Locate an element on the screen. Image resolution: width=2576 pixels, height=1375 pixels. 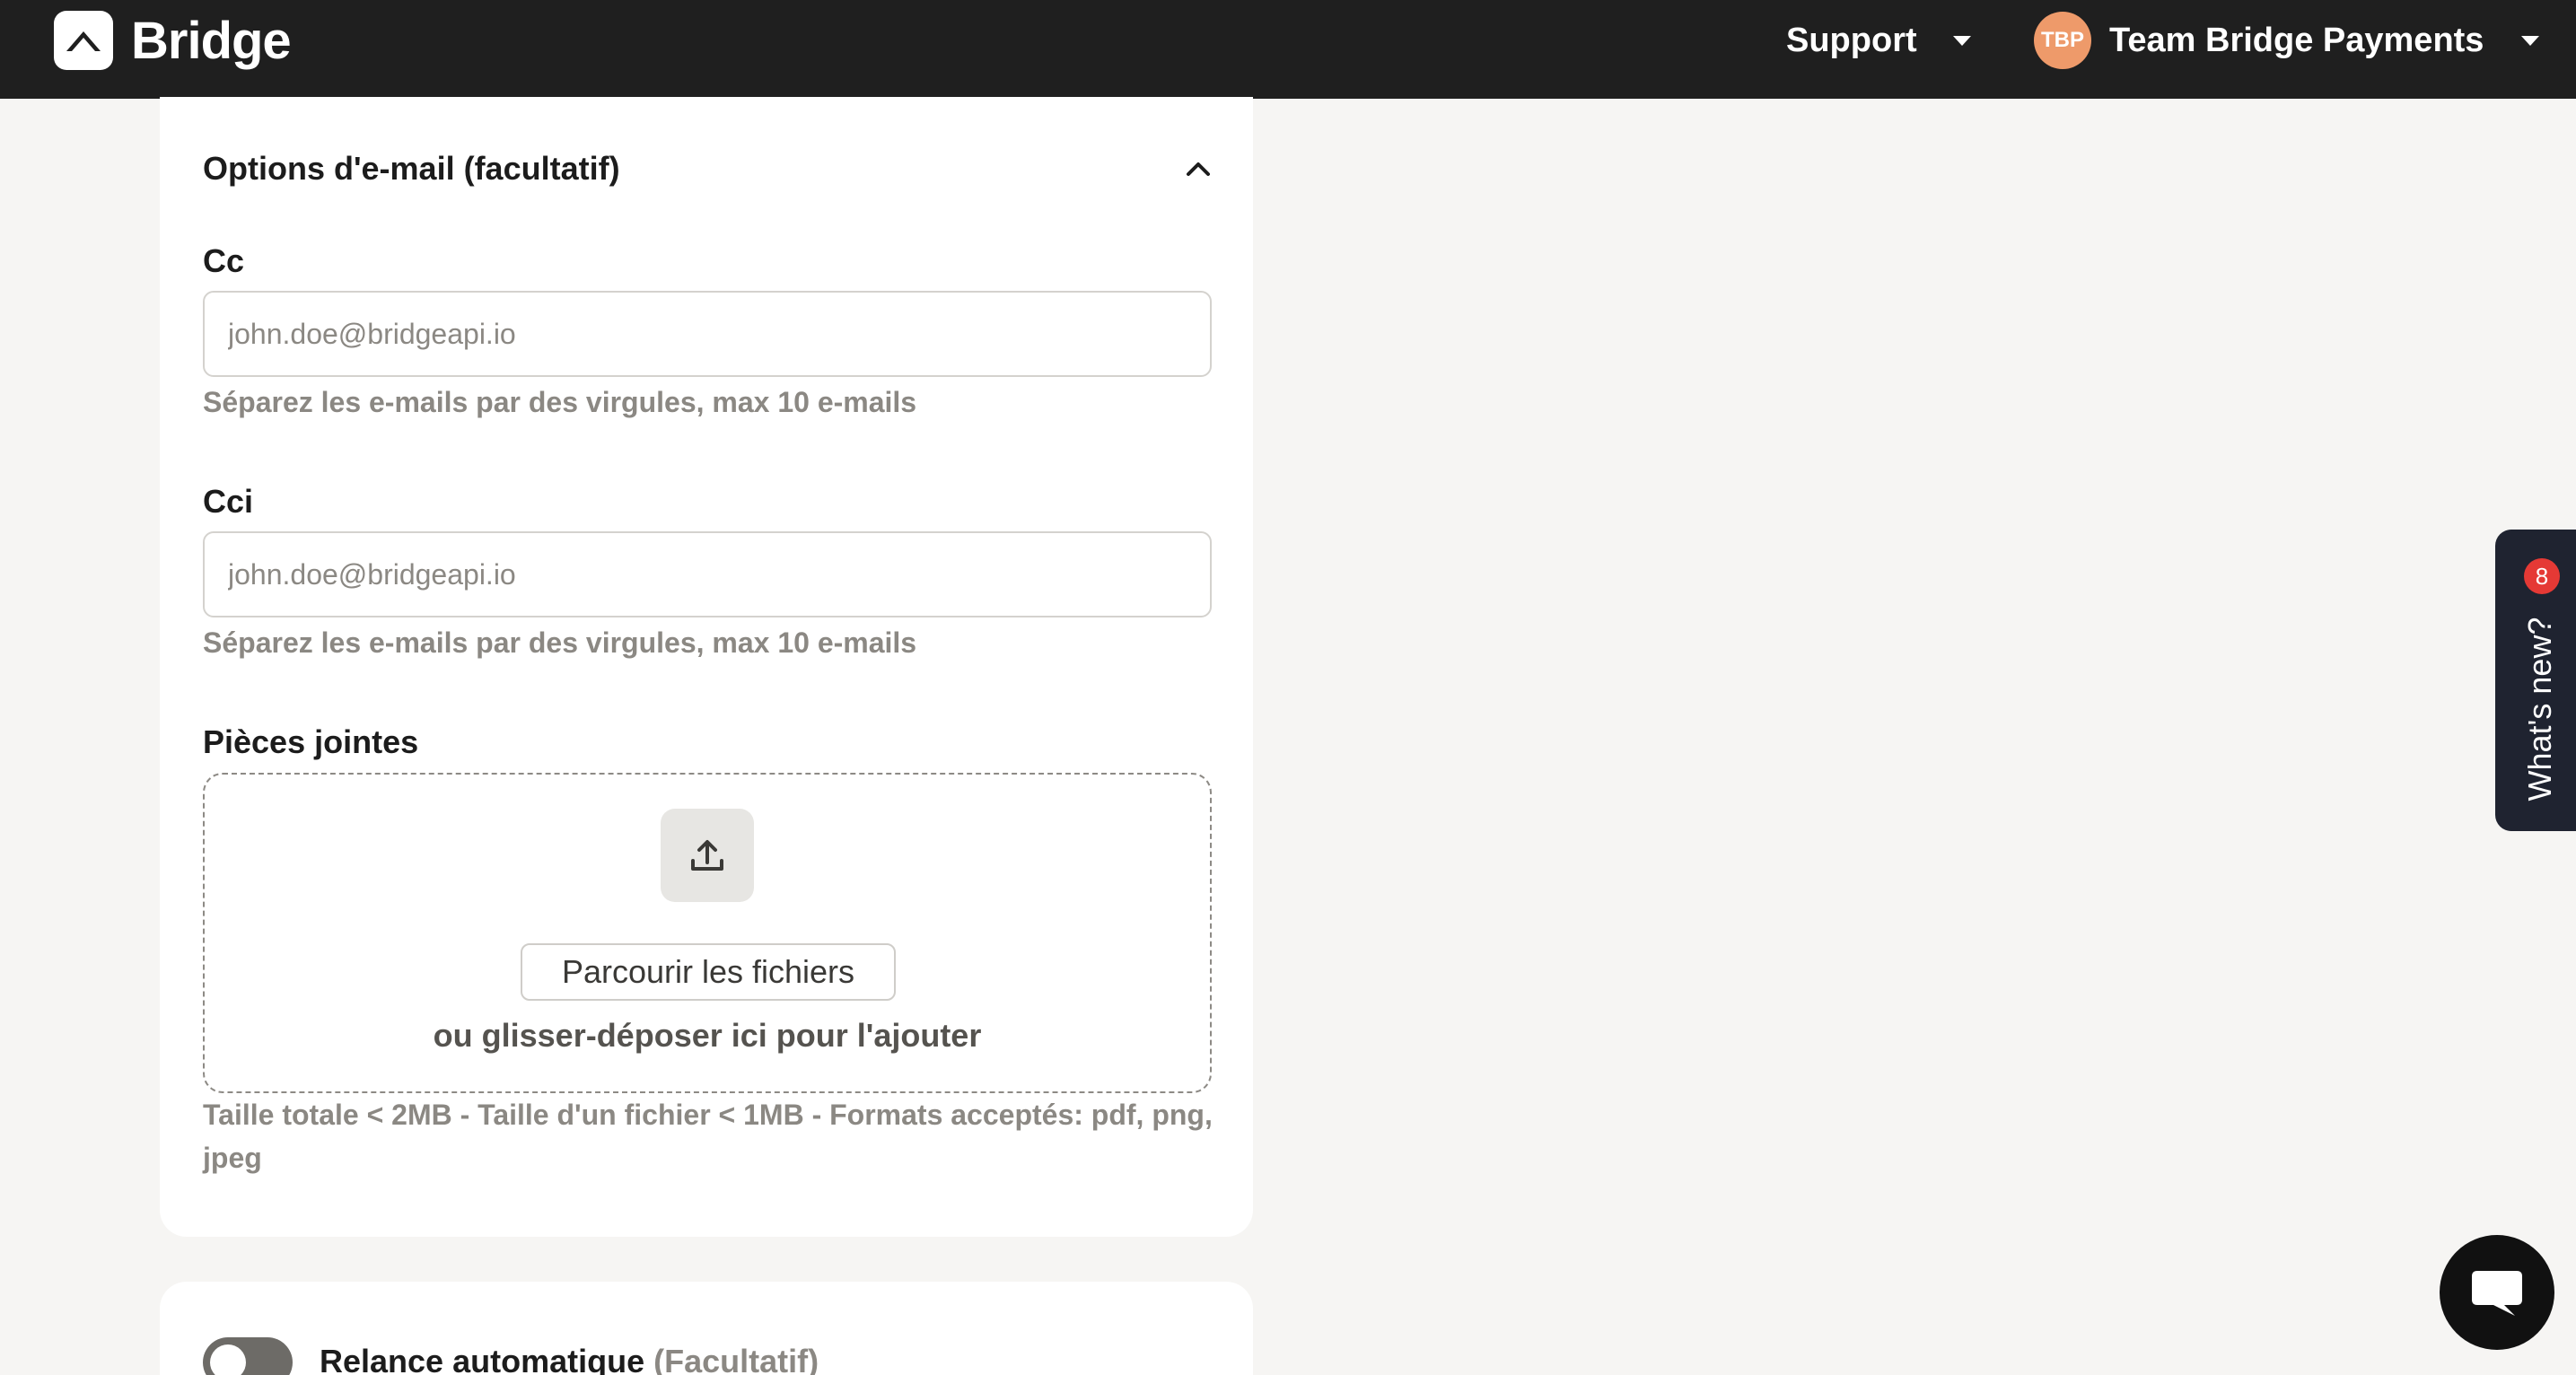
chat-launcher-button is located at coordinates (2497, 1292).